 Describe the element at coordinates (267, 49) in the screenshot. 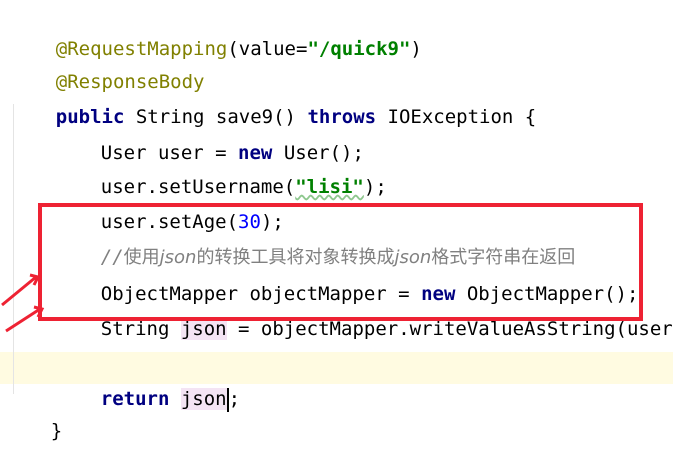

I see `code-text: (value=` at that location.